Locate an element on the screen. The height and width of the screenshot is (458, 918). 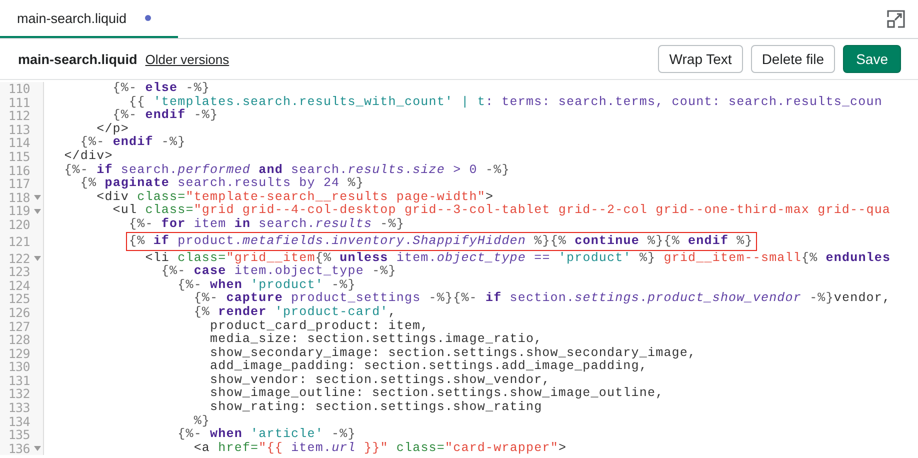
code-line: show_image_outline: section.settings.show_image_outline, is located at coordinates (436, 393).